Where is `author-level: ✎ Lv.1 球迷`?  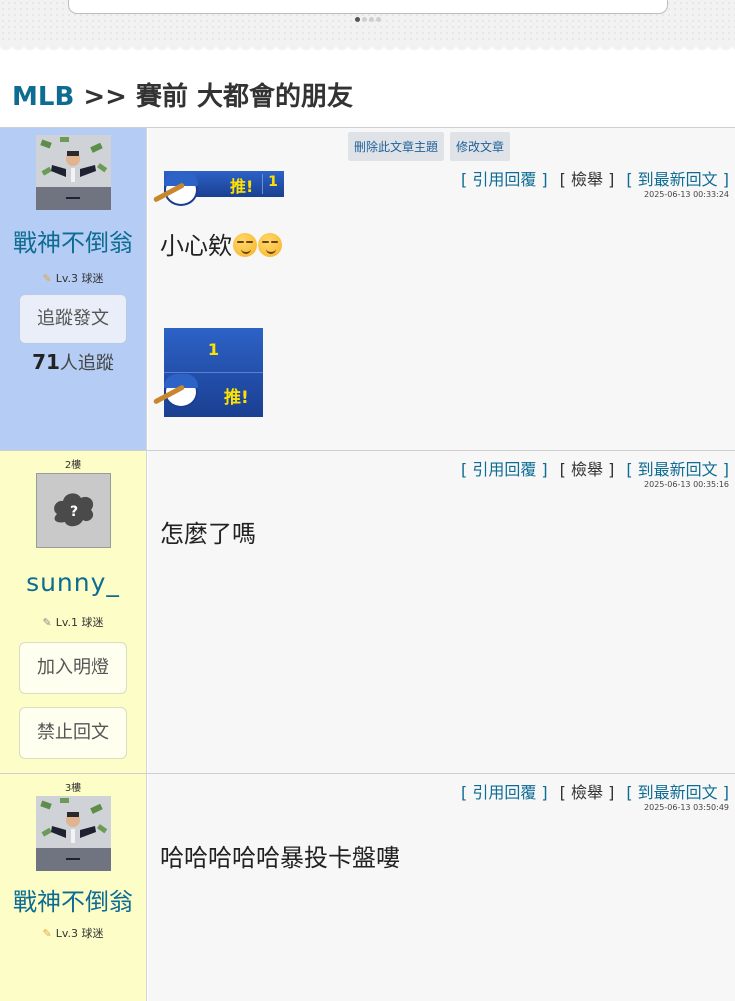
author-level: ✎ Lv.1 球迷 is located at coordinates (73, 622).